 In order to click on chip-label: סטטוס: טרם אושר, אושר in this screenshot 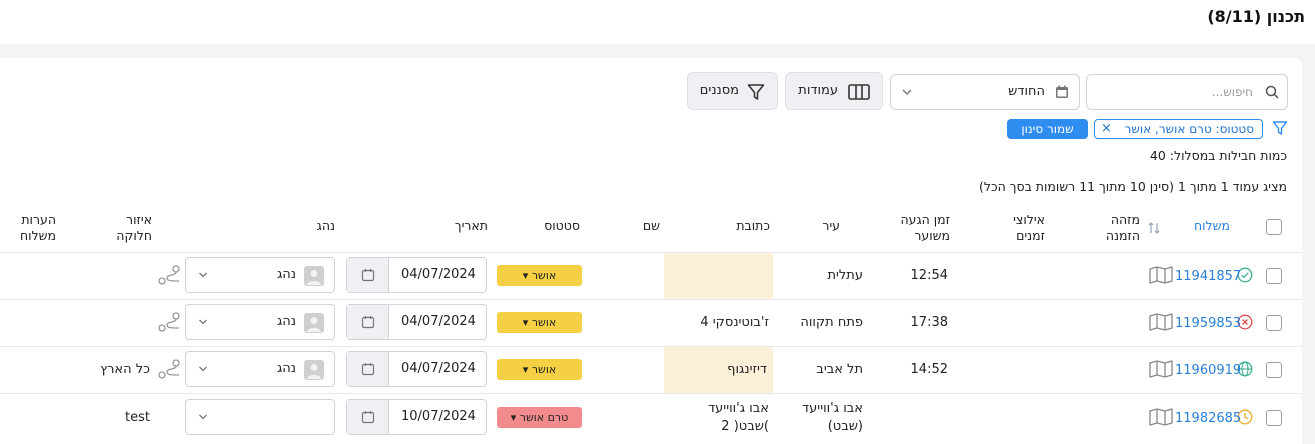, I will do `click(1189, 129)`.